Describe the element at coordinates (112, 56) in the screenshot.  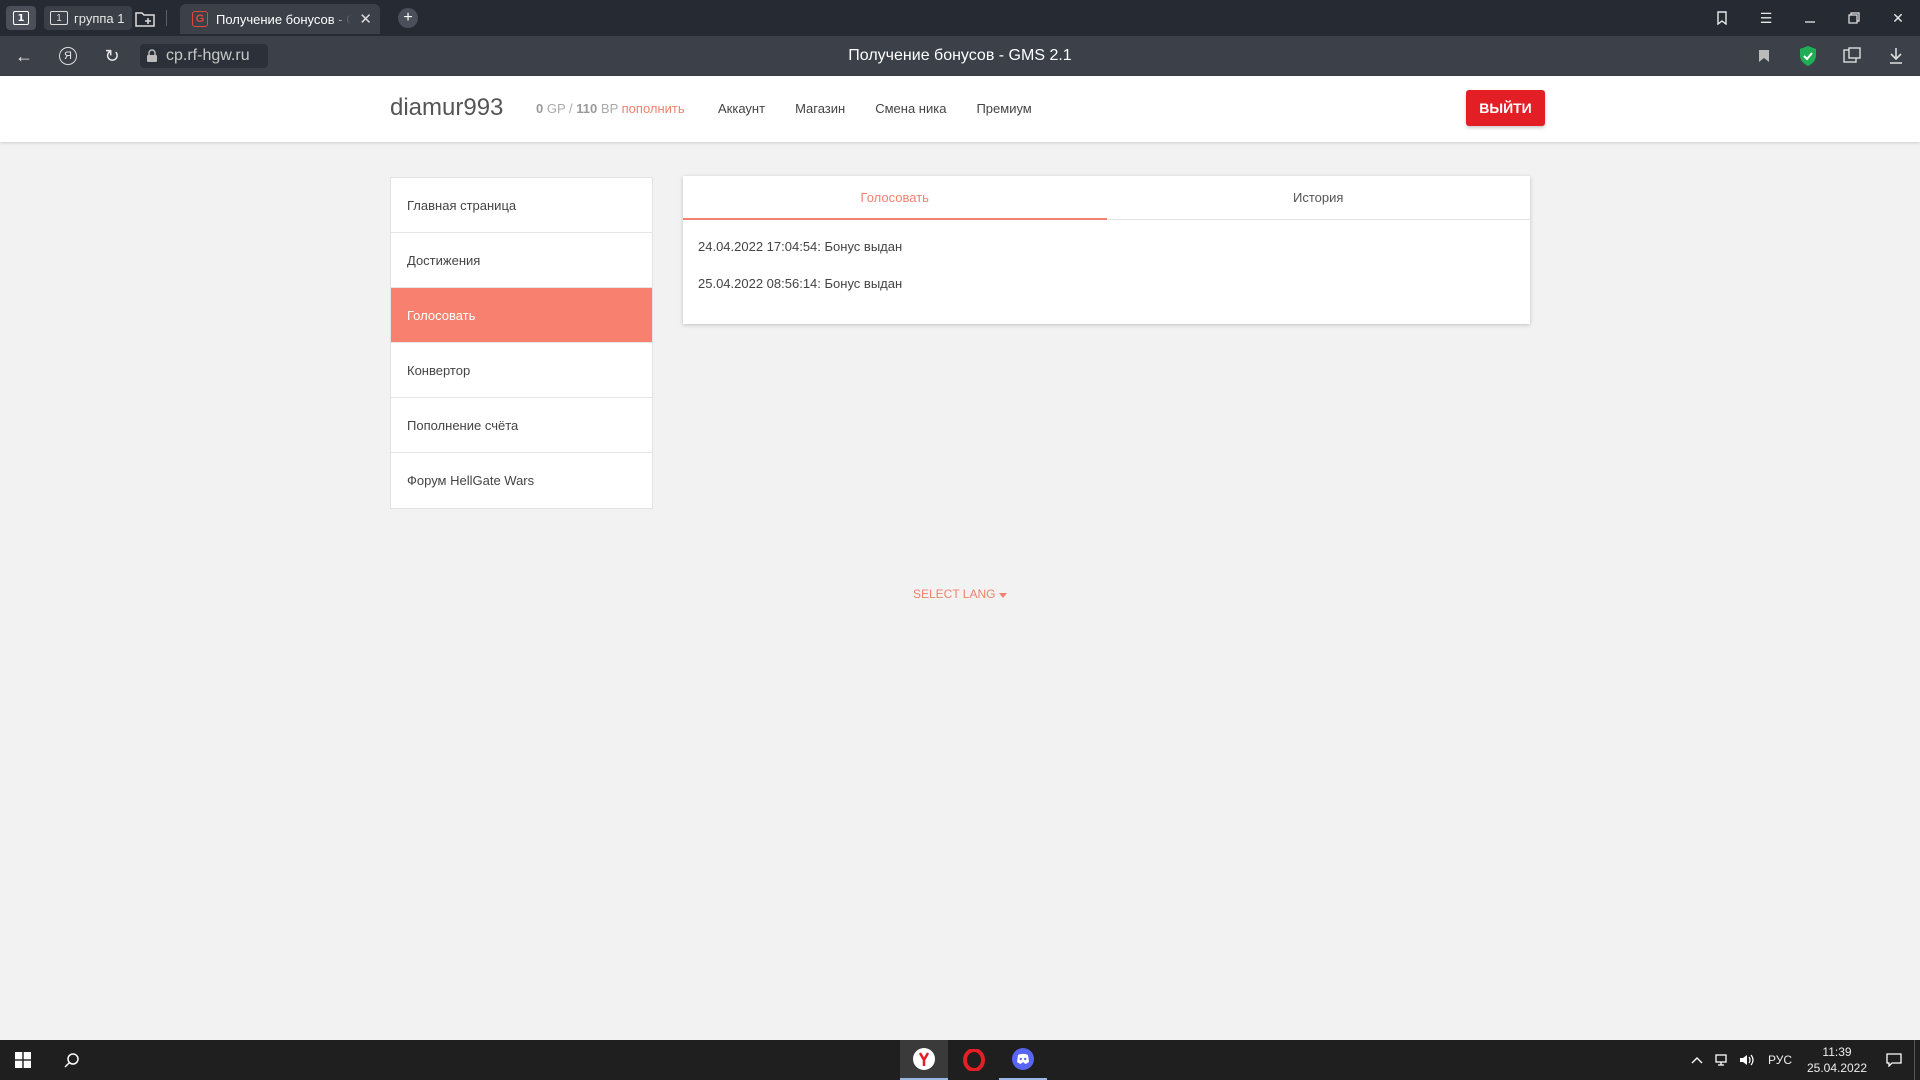
I see `reload-icon: ↻` at that location.